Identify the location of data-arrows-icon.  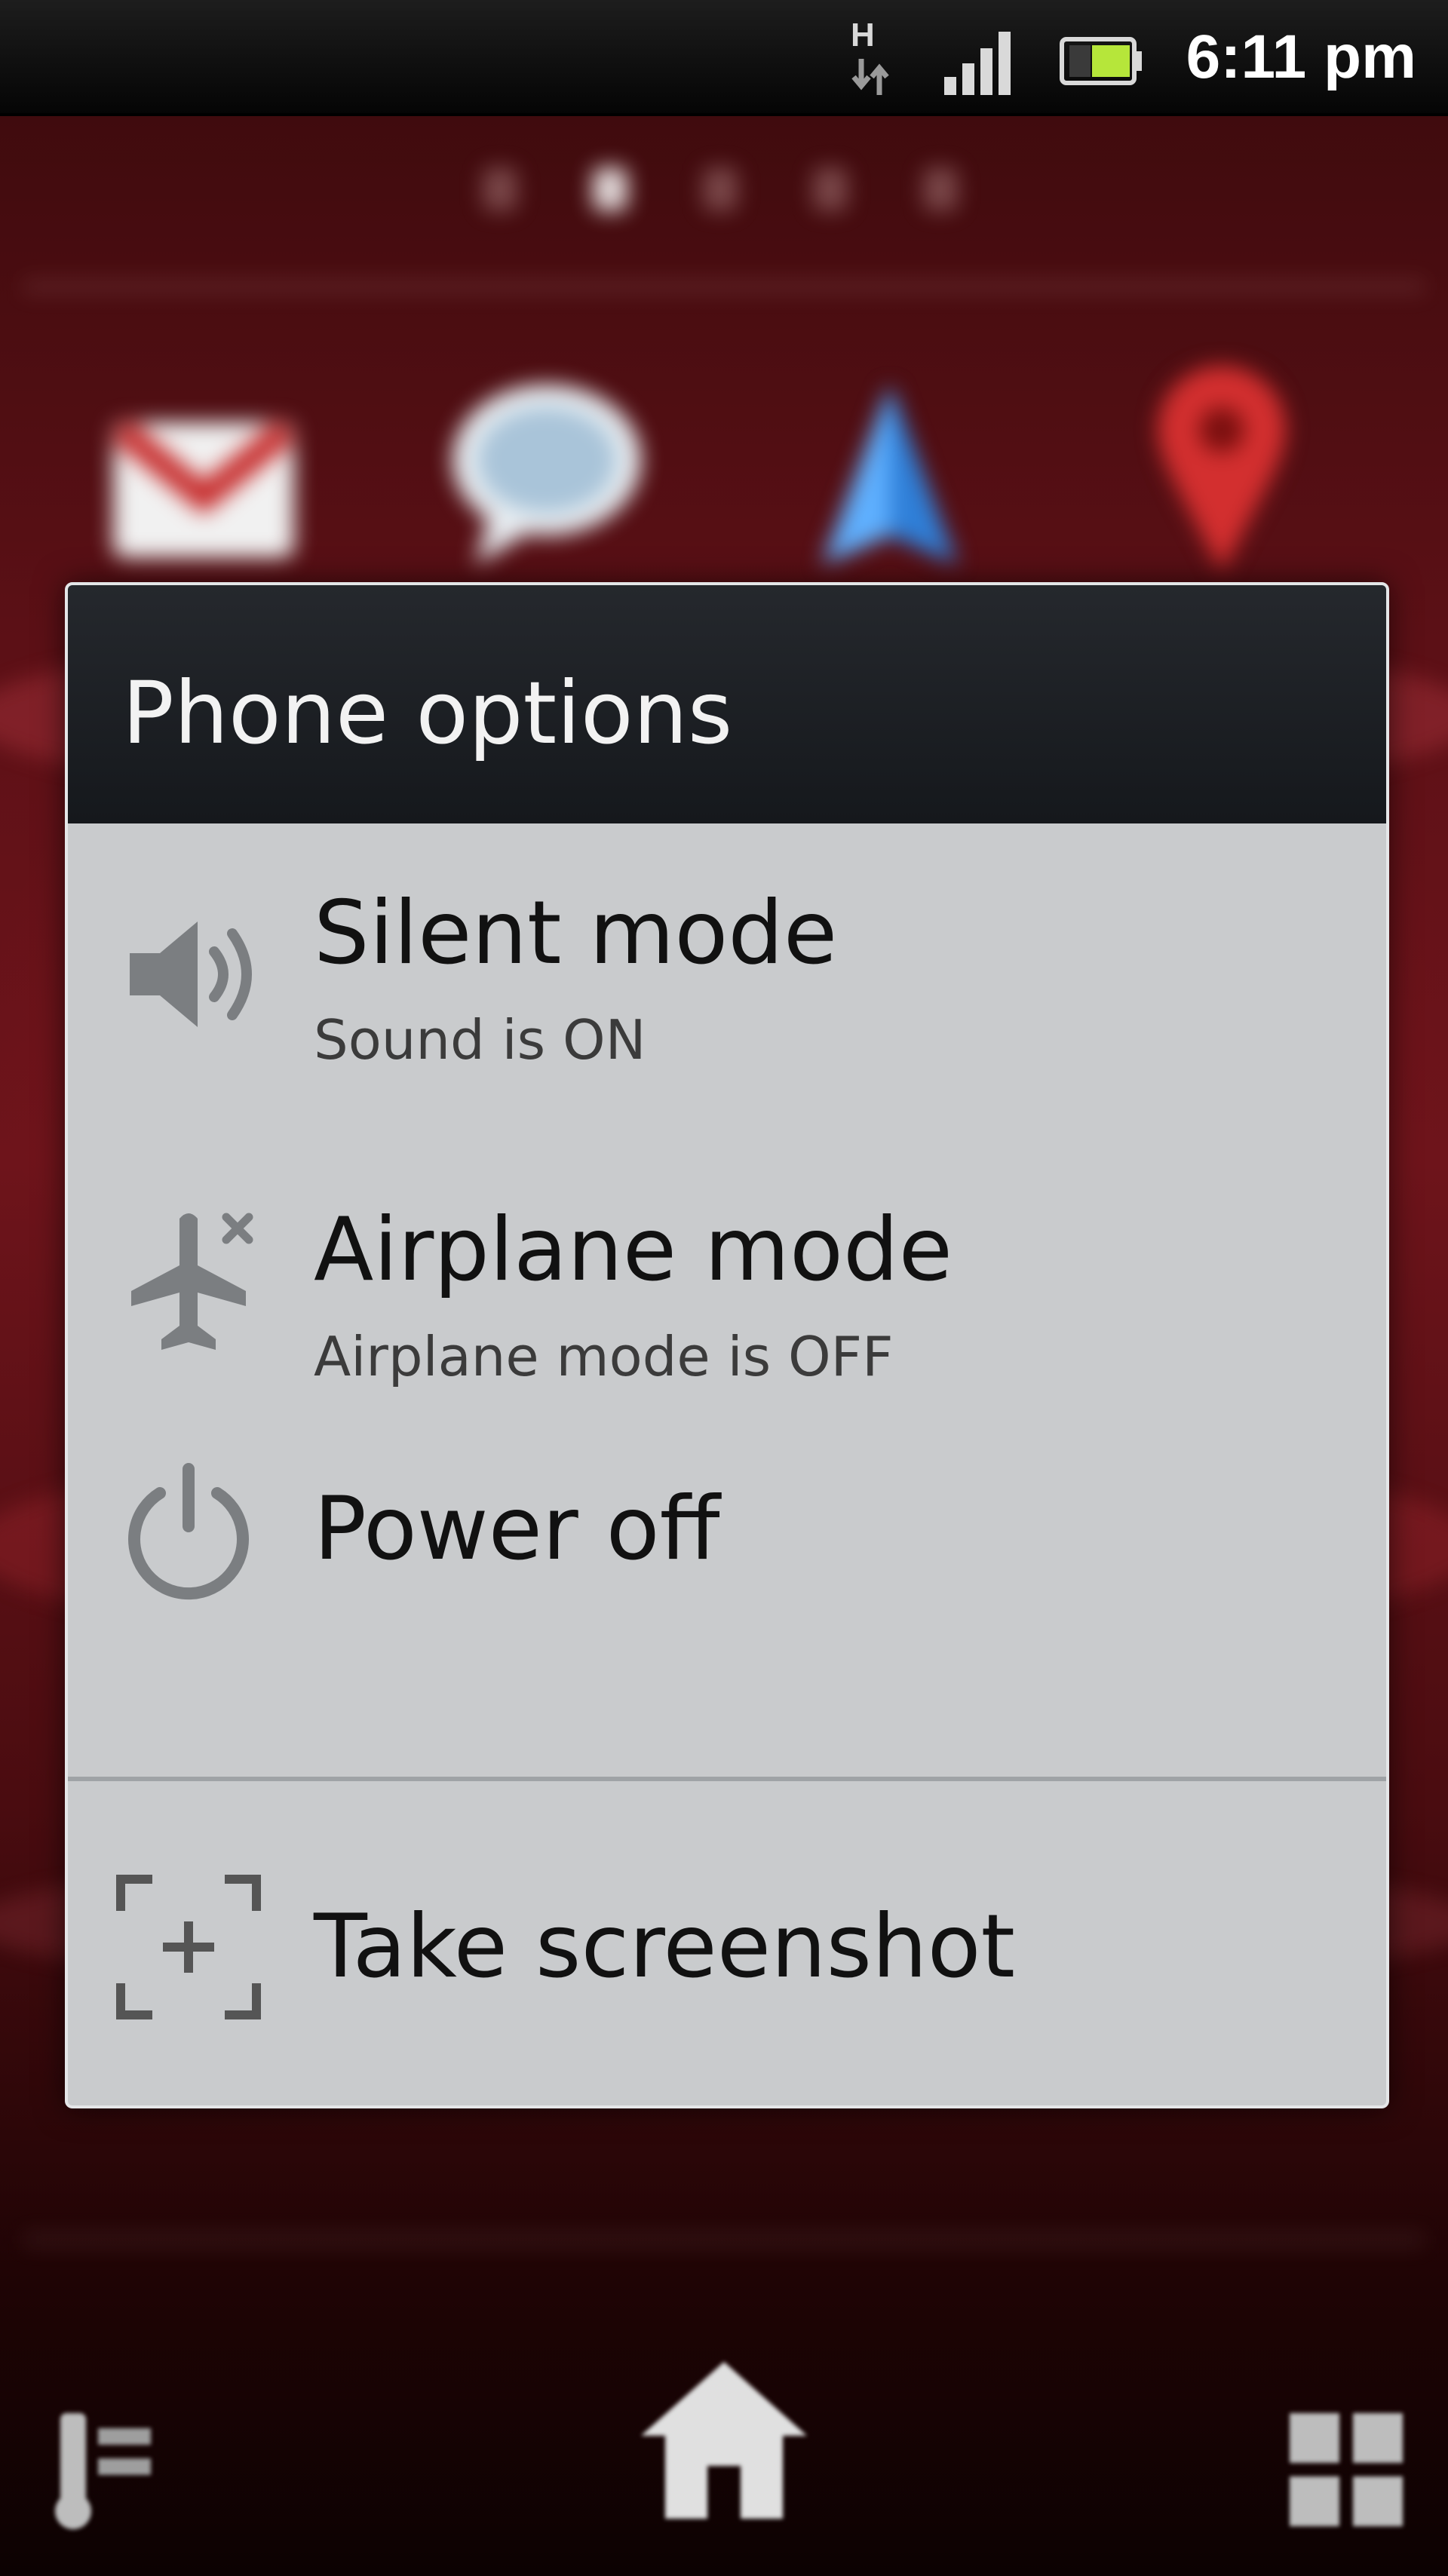
(870, 77).